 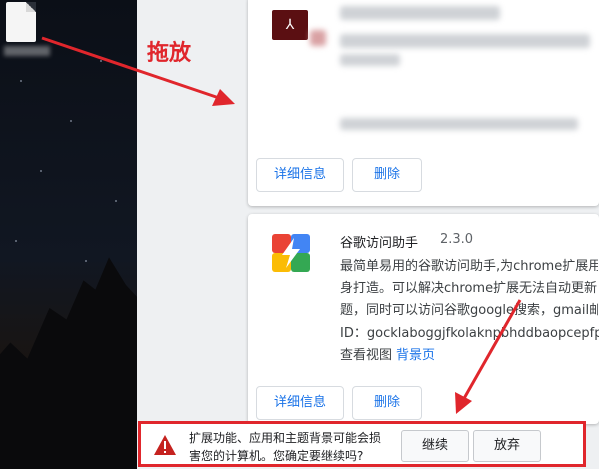 I want to click on extension-warning-bar: 扩展功能、应用和主题背景可能会损 害您的计算机。您确定要继续吗? 继续 放弃, so click(x=362, y=444).